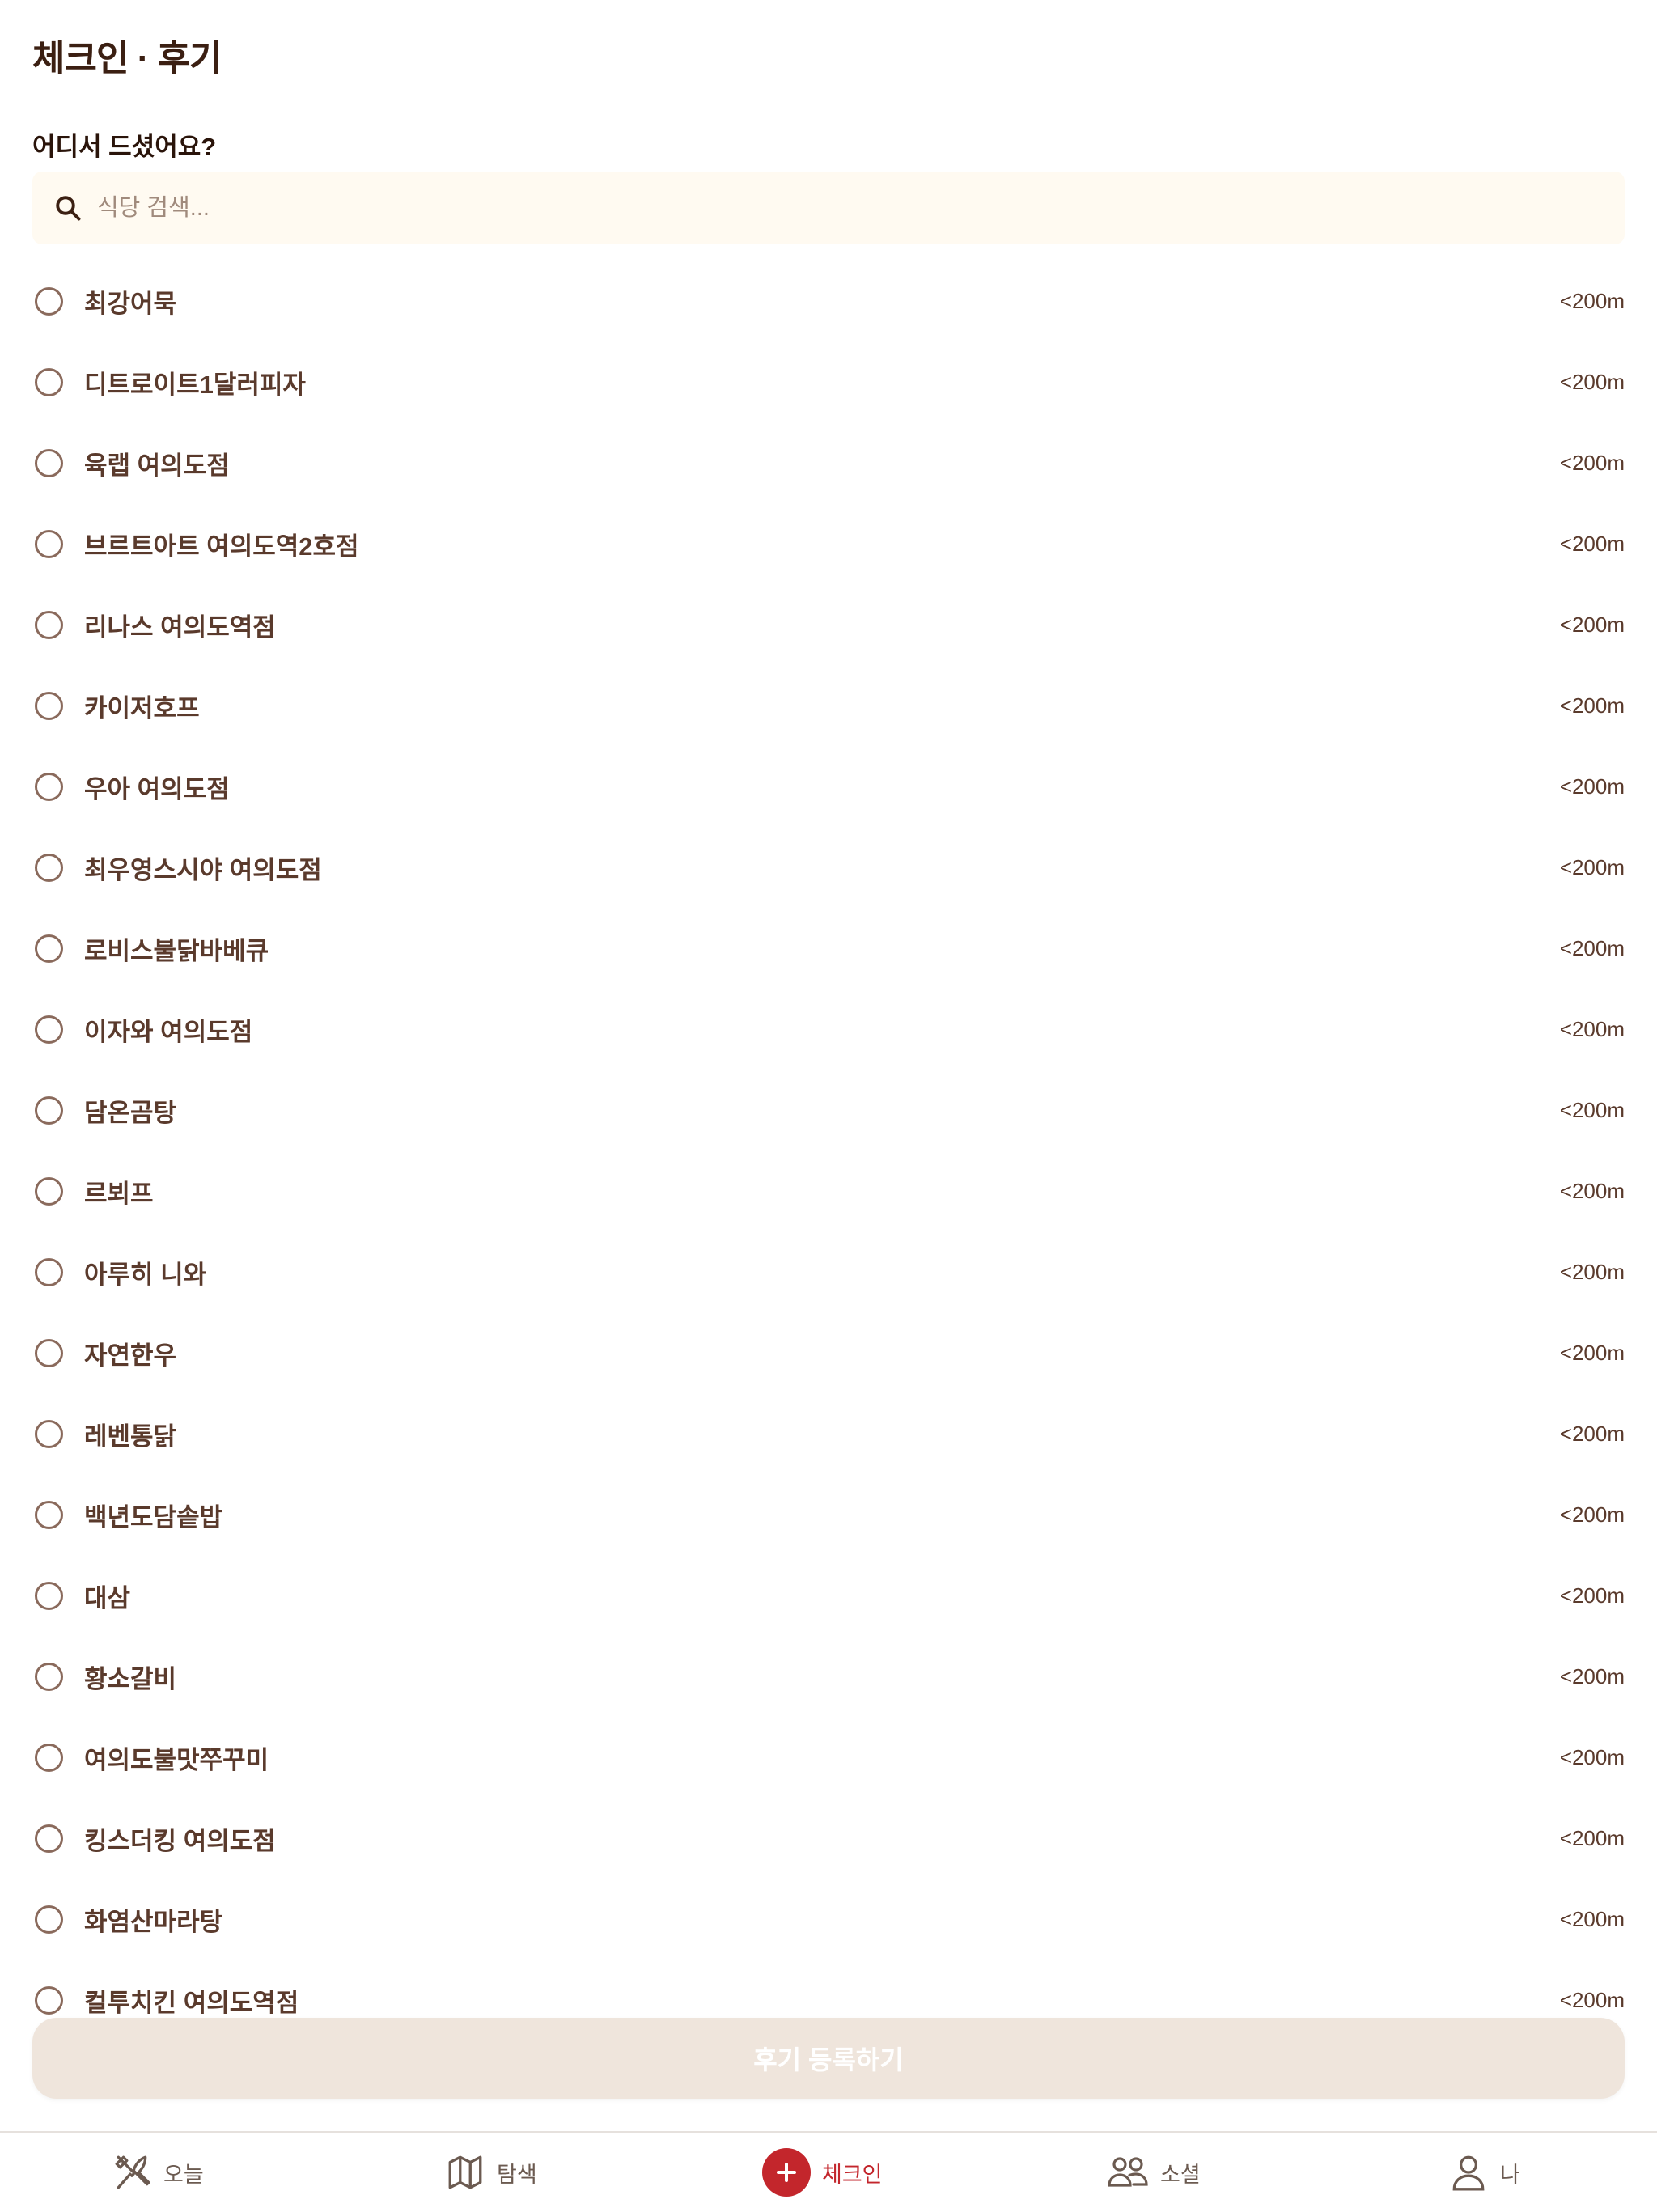 The height and width of the screenshot is (2212, 1657). What do you see at coordinates (145, 1274) in the screenshot?
I see `restaurant-name: 아루히 니와` at bounding box center [145, 1274].